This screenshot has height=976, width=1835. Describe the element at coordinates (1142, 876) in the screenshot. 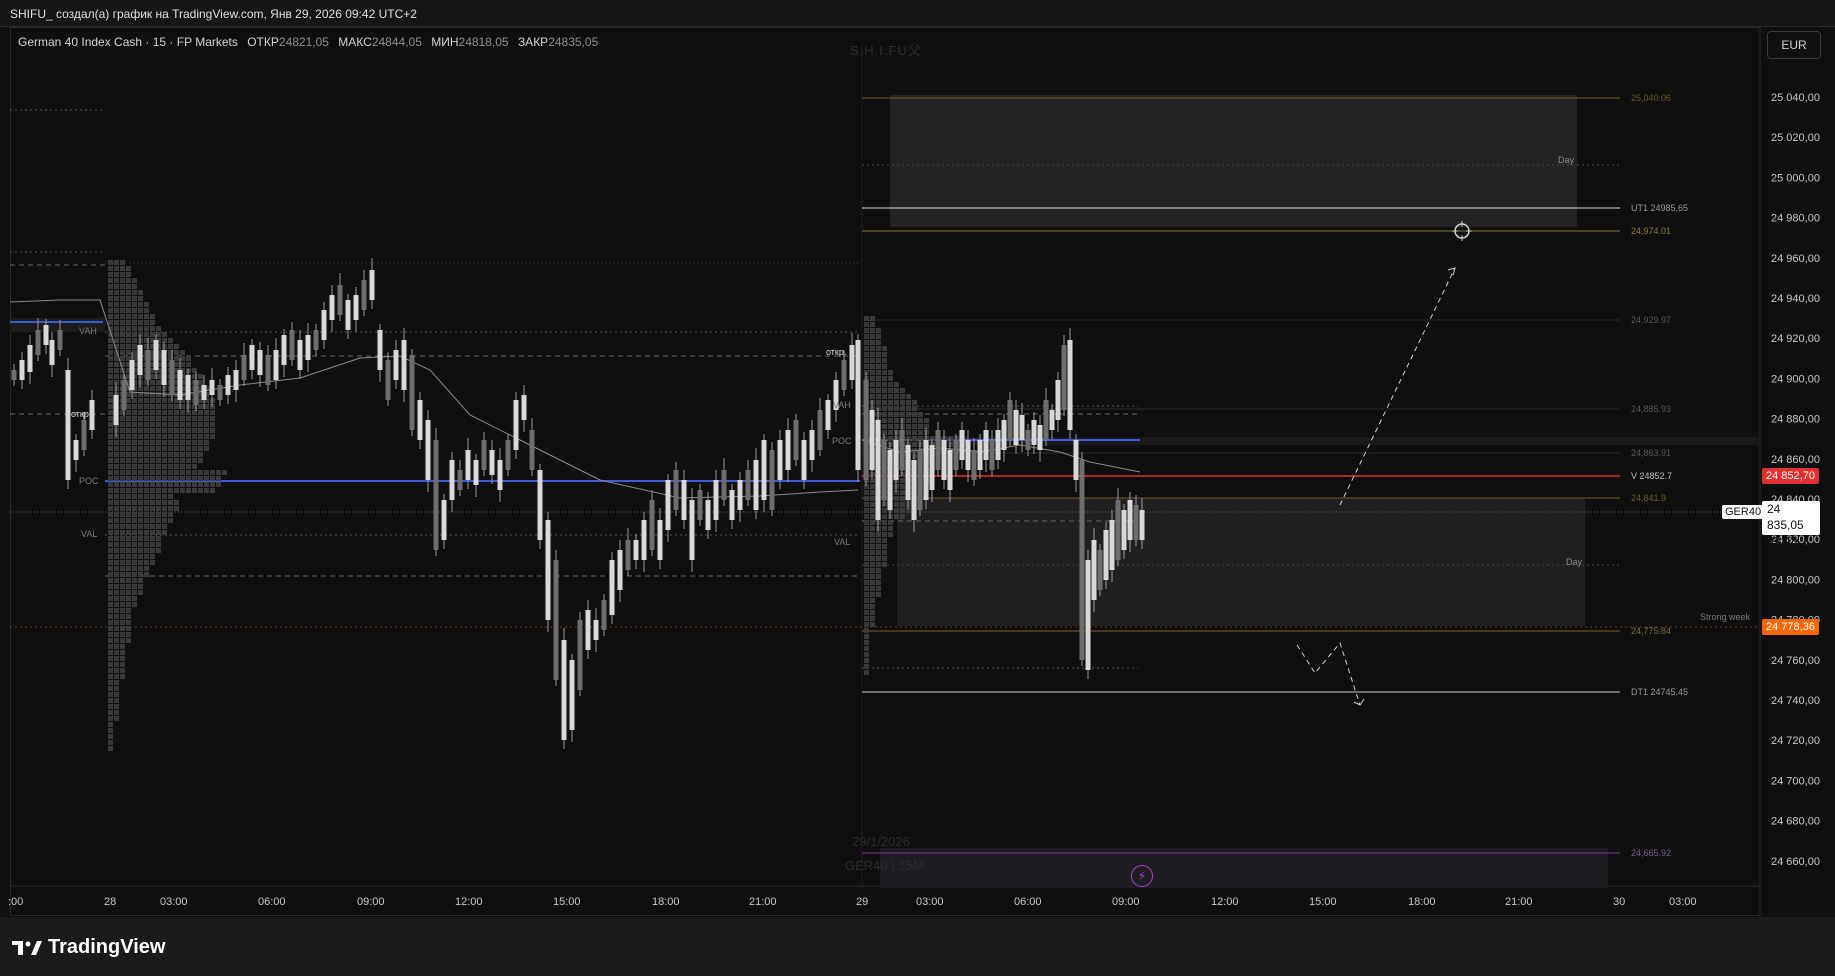

I see `lightning-icon: ⚡` at that location.